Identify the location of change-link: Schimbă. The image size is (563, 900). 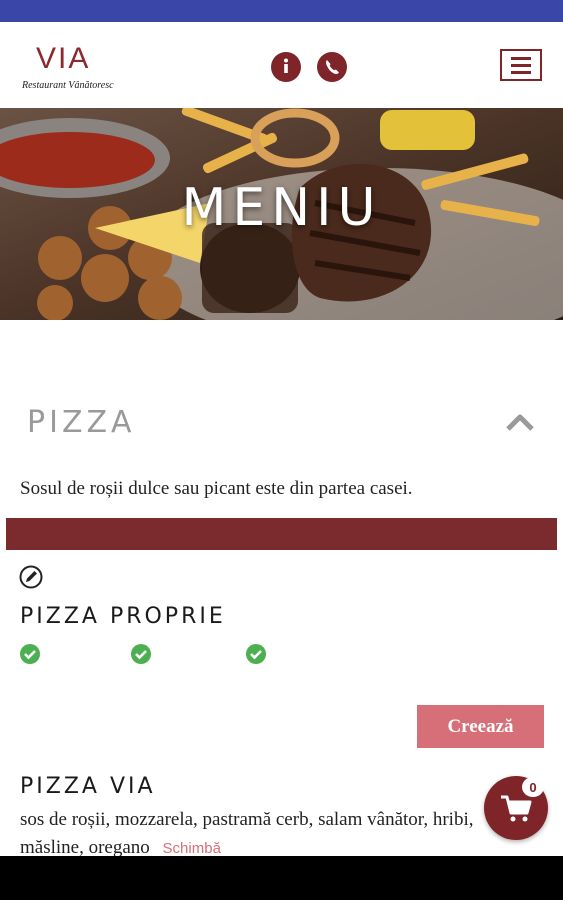
(192, 848).